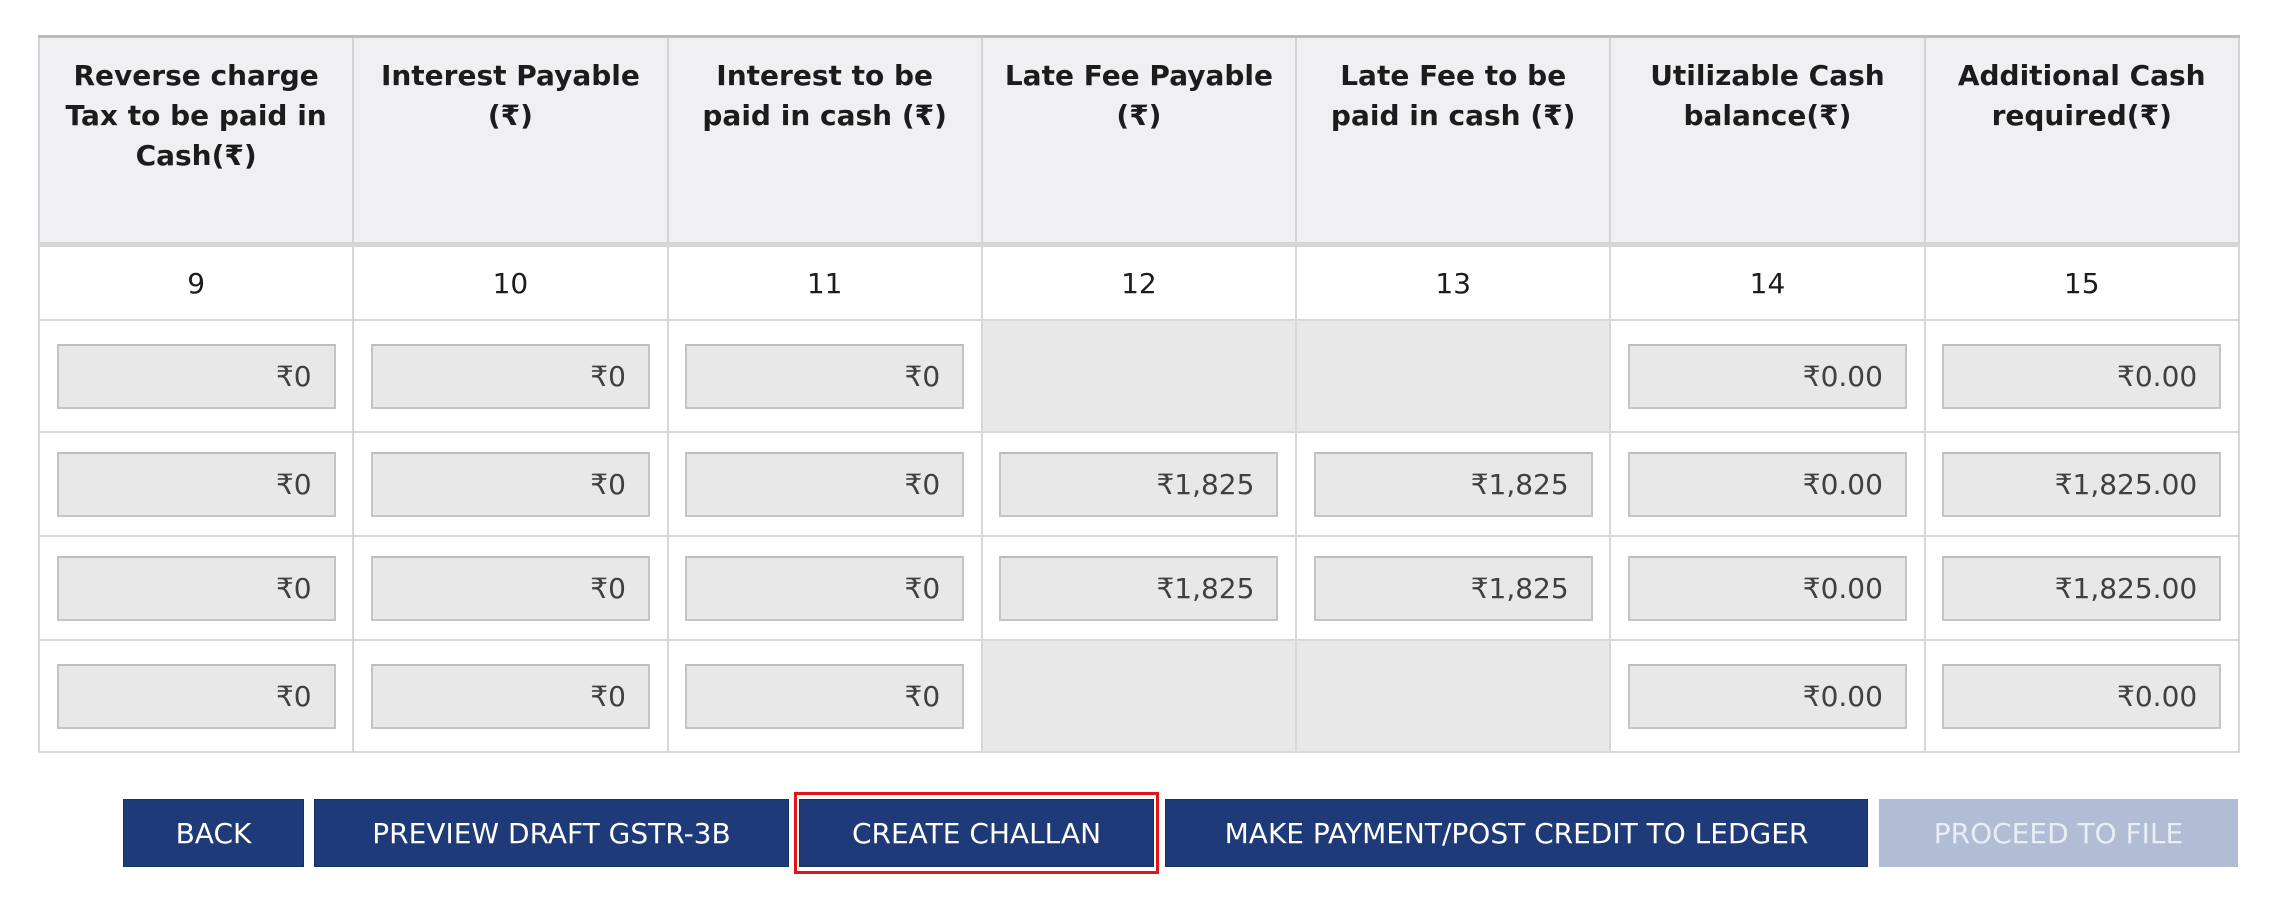 The image size is (2276, 918). Describe the element at coordinates (976, 833) in the screenshot. I see `create-challan-button: CREATE CHALLAN` at that location.